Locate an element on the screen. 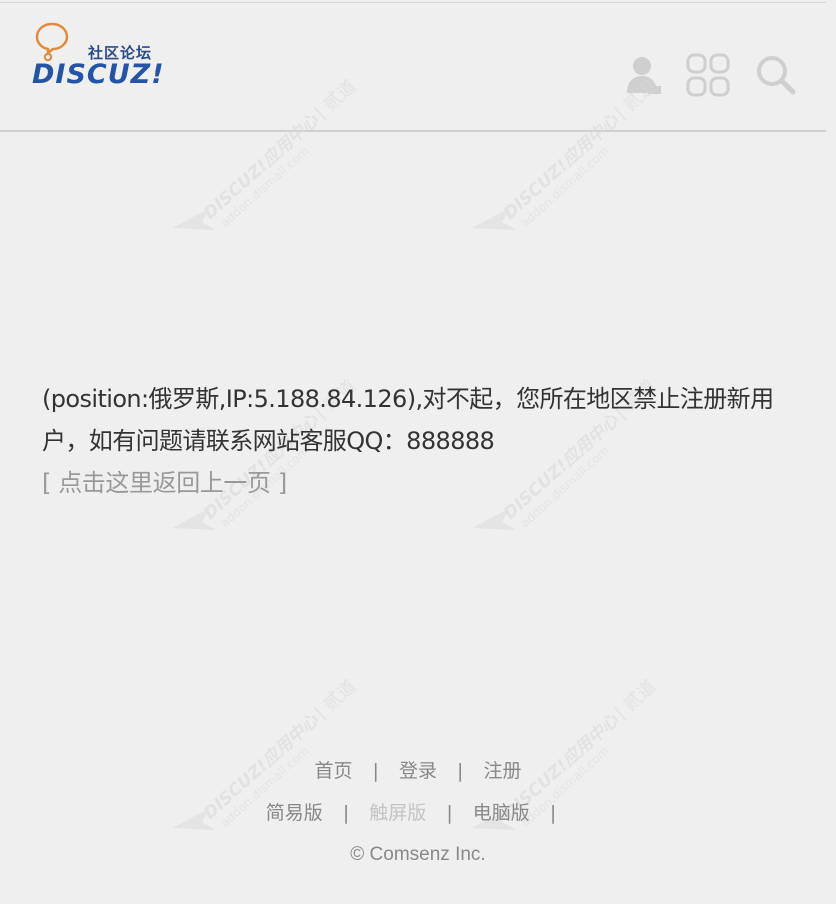  footer-link-home: 首页 is located at coordinates (333, 771).